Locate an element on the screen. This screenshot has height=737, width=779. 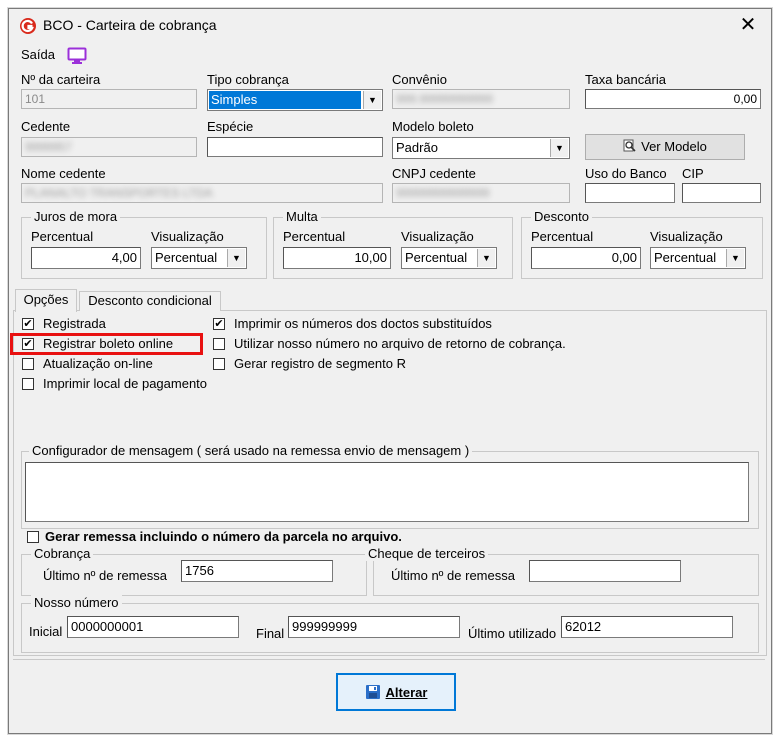
tipo-cobranca-select: Simples ▼ is located at coordinates (295, 100).